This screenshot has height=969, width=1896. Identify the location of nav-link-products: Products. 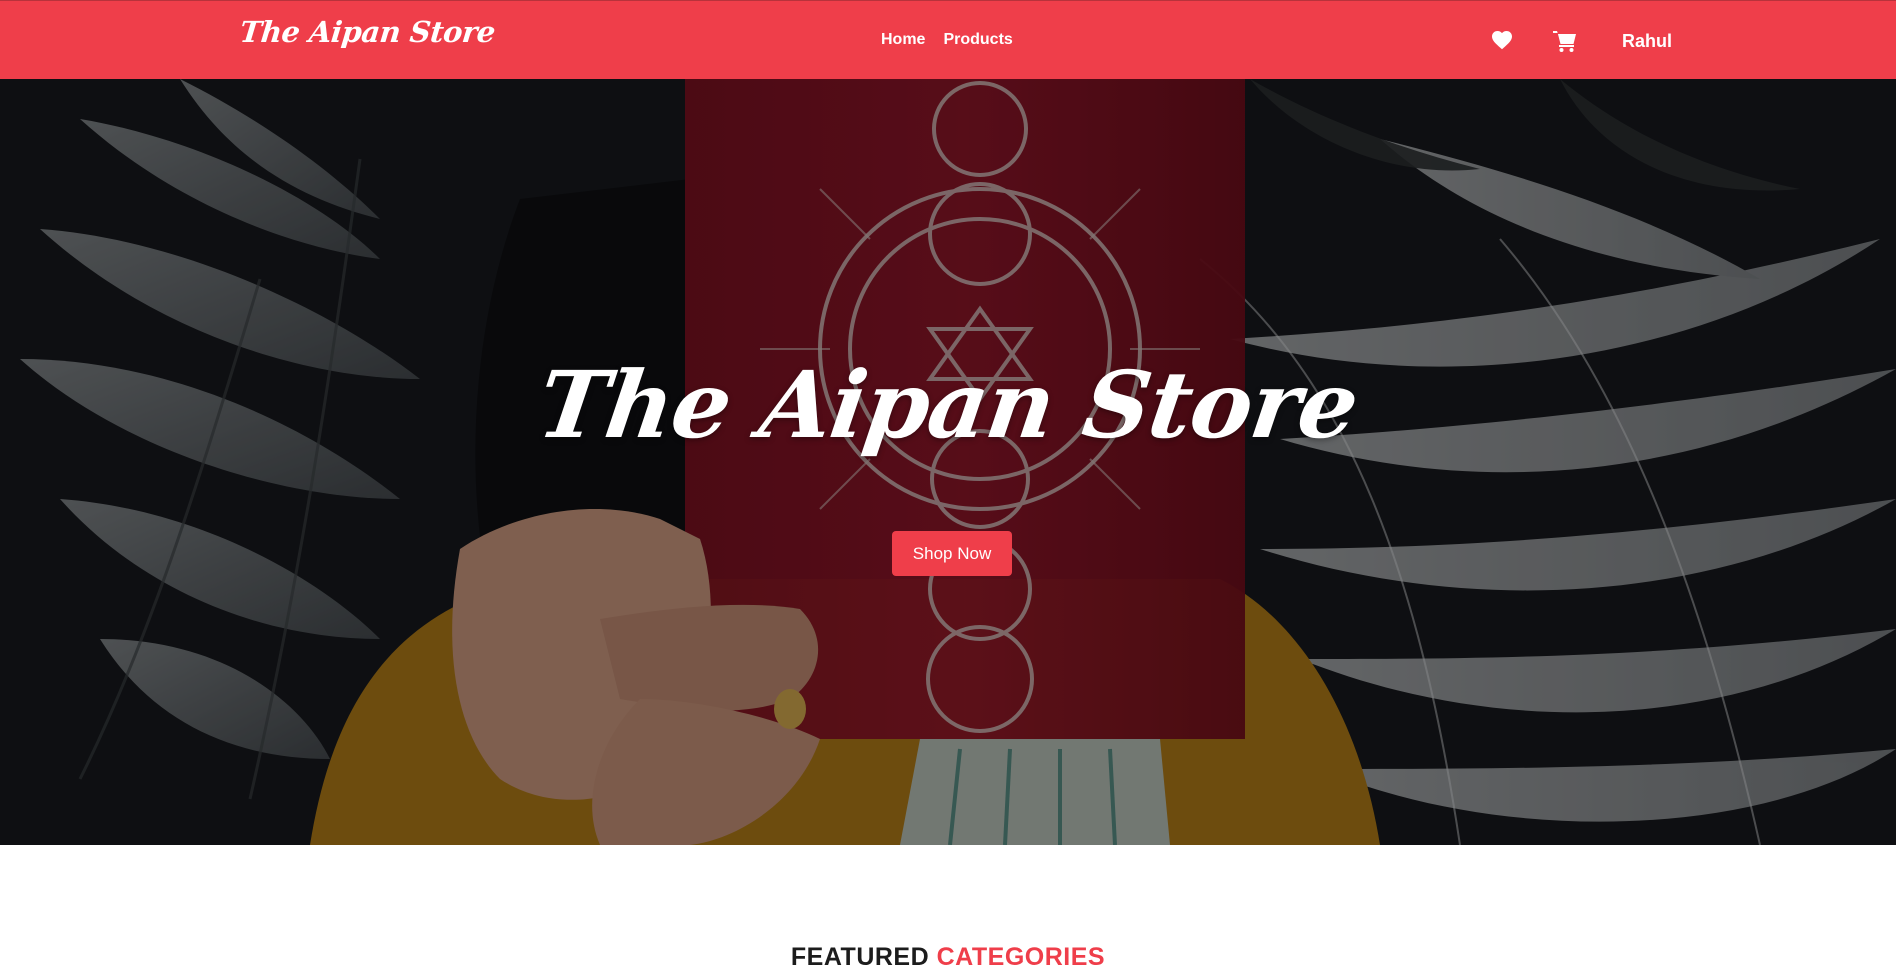
(977, 40).